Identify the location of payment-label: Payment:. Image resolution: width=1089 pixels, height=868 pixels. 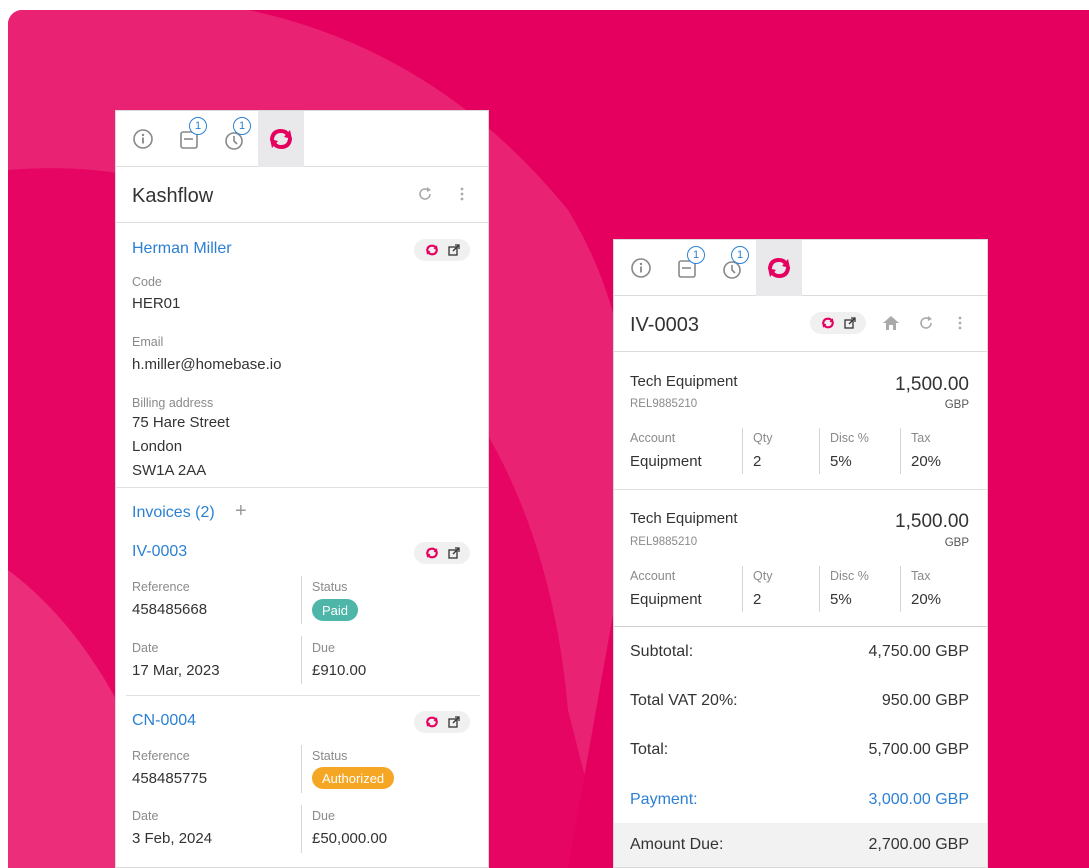
(664, 799).